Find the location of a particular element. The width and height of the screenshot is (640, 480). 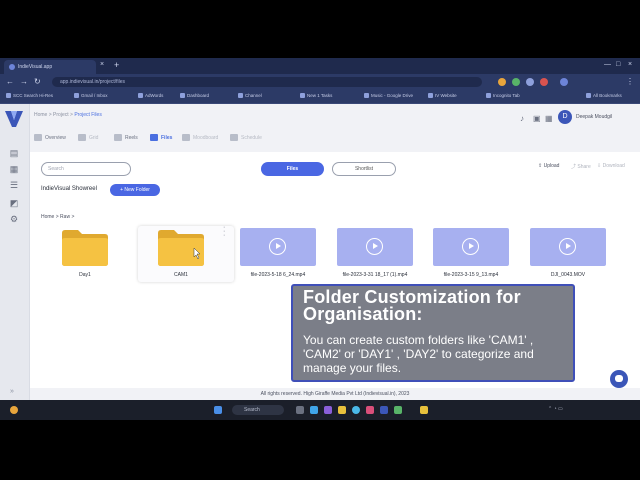

folder-label: Day1 is located at coordinates (85, 275).